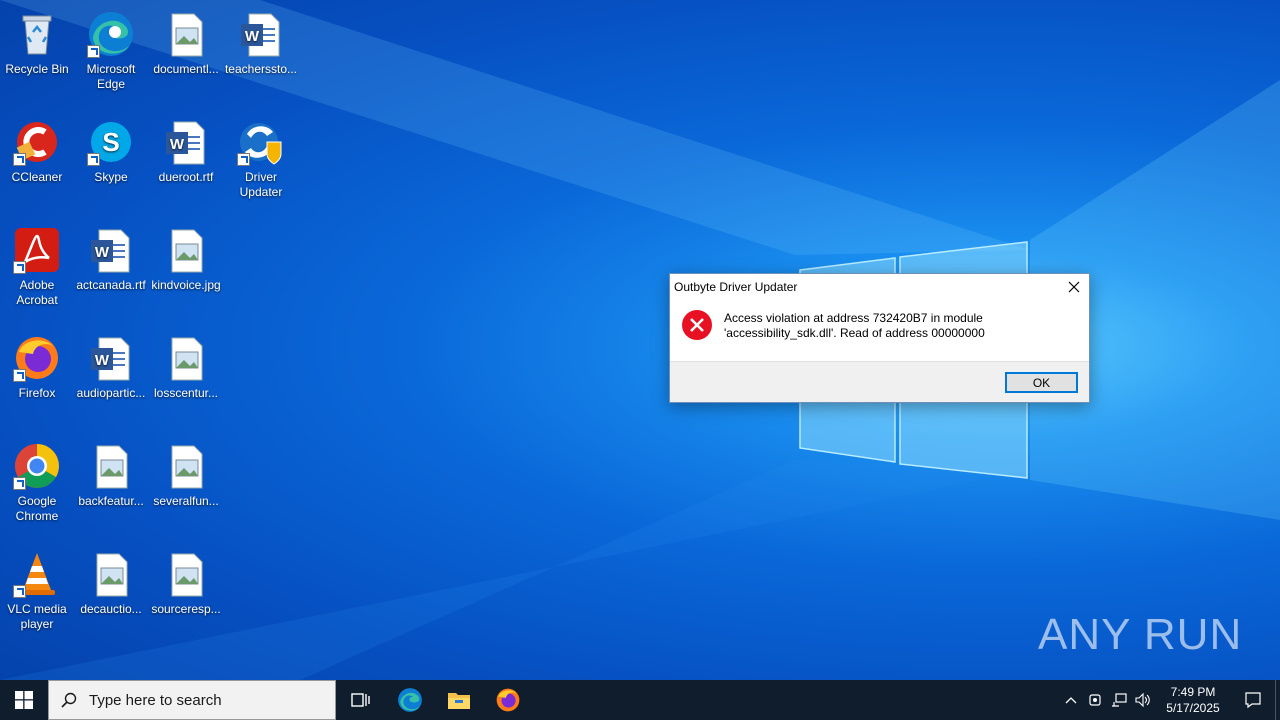  Describe the element at coordinates (37, 270) in the screenshot. I see `desktop-icon-adobe-acrobat: Adobe Acrobat` at that location.